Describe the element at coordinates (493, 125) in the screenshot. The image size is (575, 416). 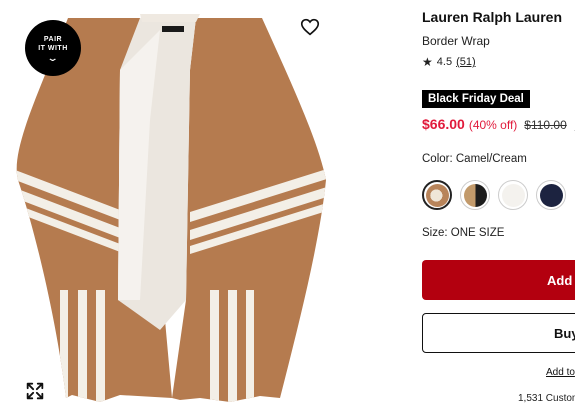
I see `percent-off: (40% off)` at that location.